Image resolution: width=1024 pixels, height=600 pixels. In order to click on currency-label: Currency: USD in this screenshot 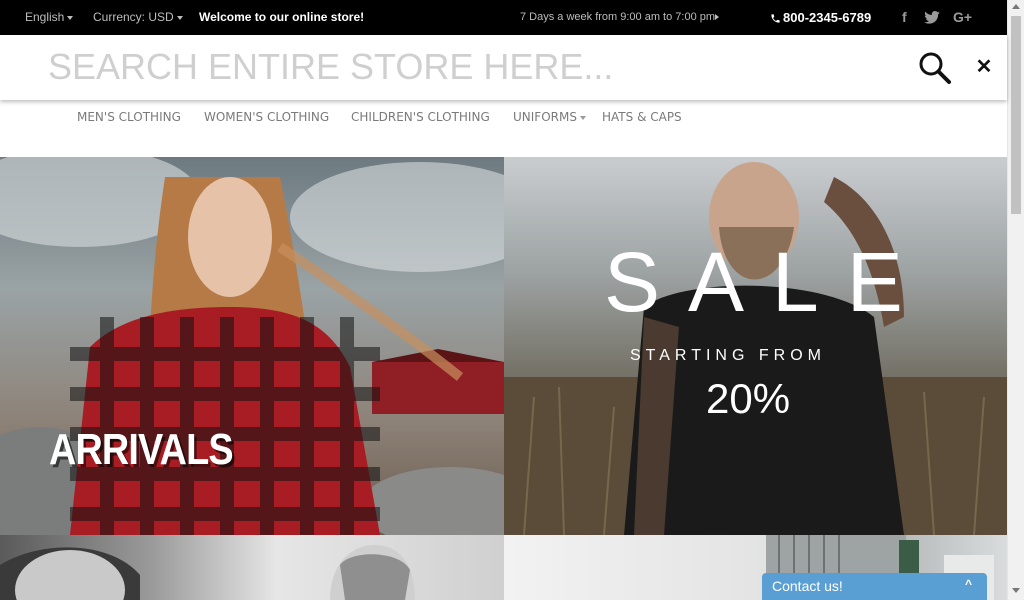, I will do `click(133, 17)`.